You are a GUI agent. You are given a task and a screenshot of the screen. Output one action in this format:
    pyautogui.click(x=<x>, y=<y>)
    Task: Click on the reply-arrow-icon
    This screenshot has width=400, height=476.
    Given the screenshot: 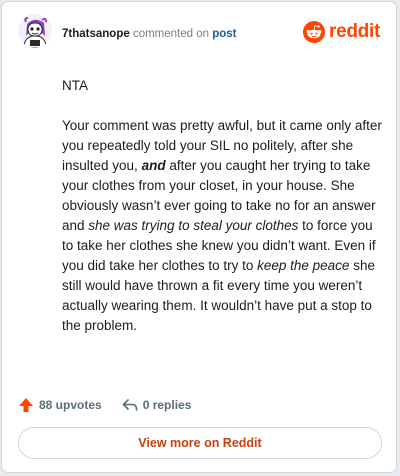 What is the action you would take?
    pyautogui.click(x=130, y=405)
    